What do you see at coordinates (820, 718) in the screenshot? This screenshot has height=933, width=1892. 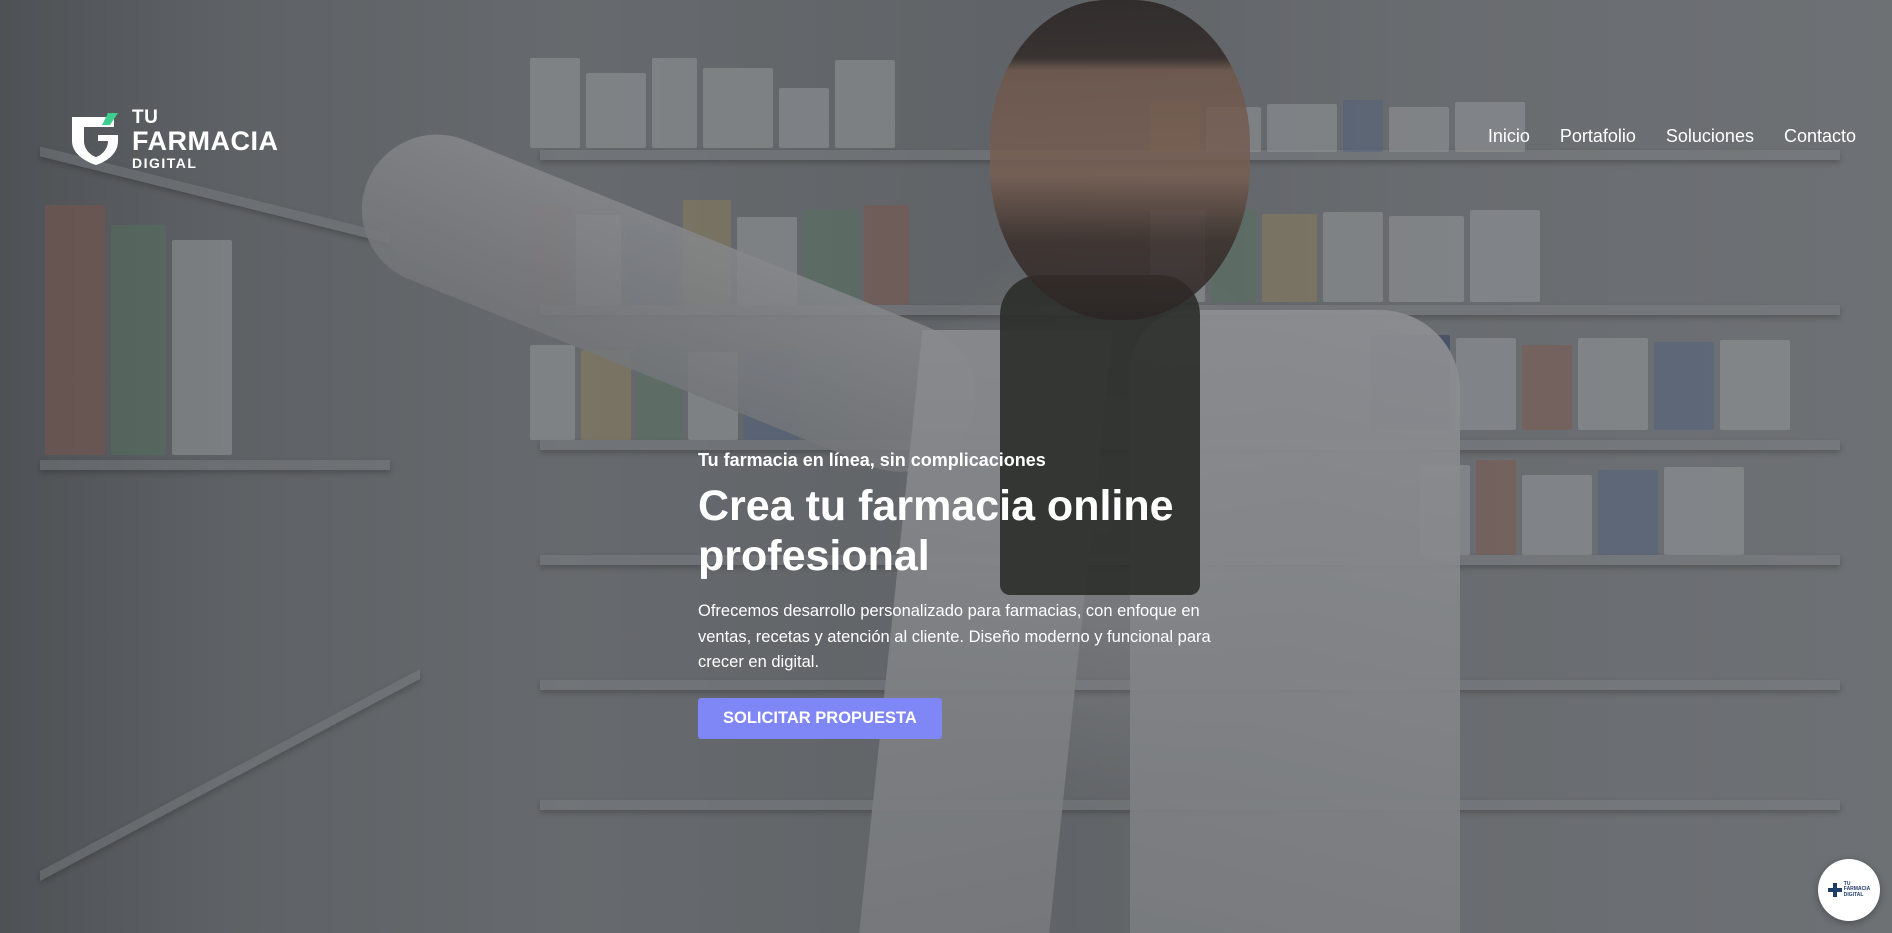 I see `request-proposal-button: SOLICITAR PROPUESTA` at bounding box center [820, 718].